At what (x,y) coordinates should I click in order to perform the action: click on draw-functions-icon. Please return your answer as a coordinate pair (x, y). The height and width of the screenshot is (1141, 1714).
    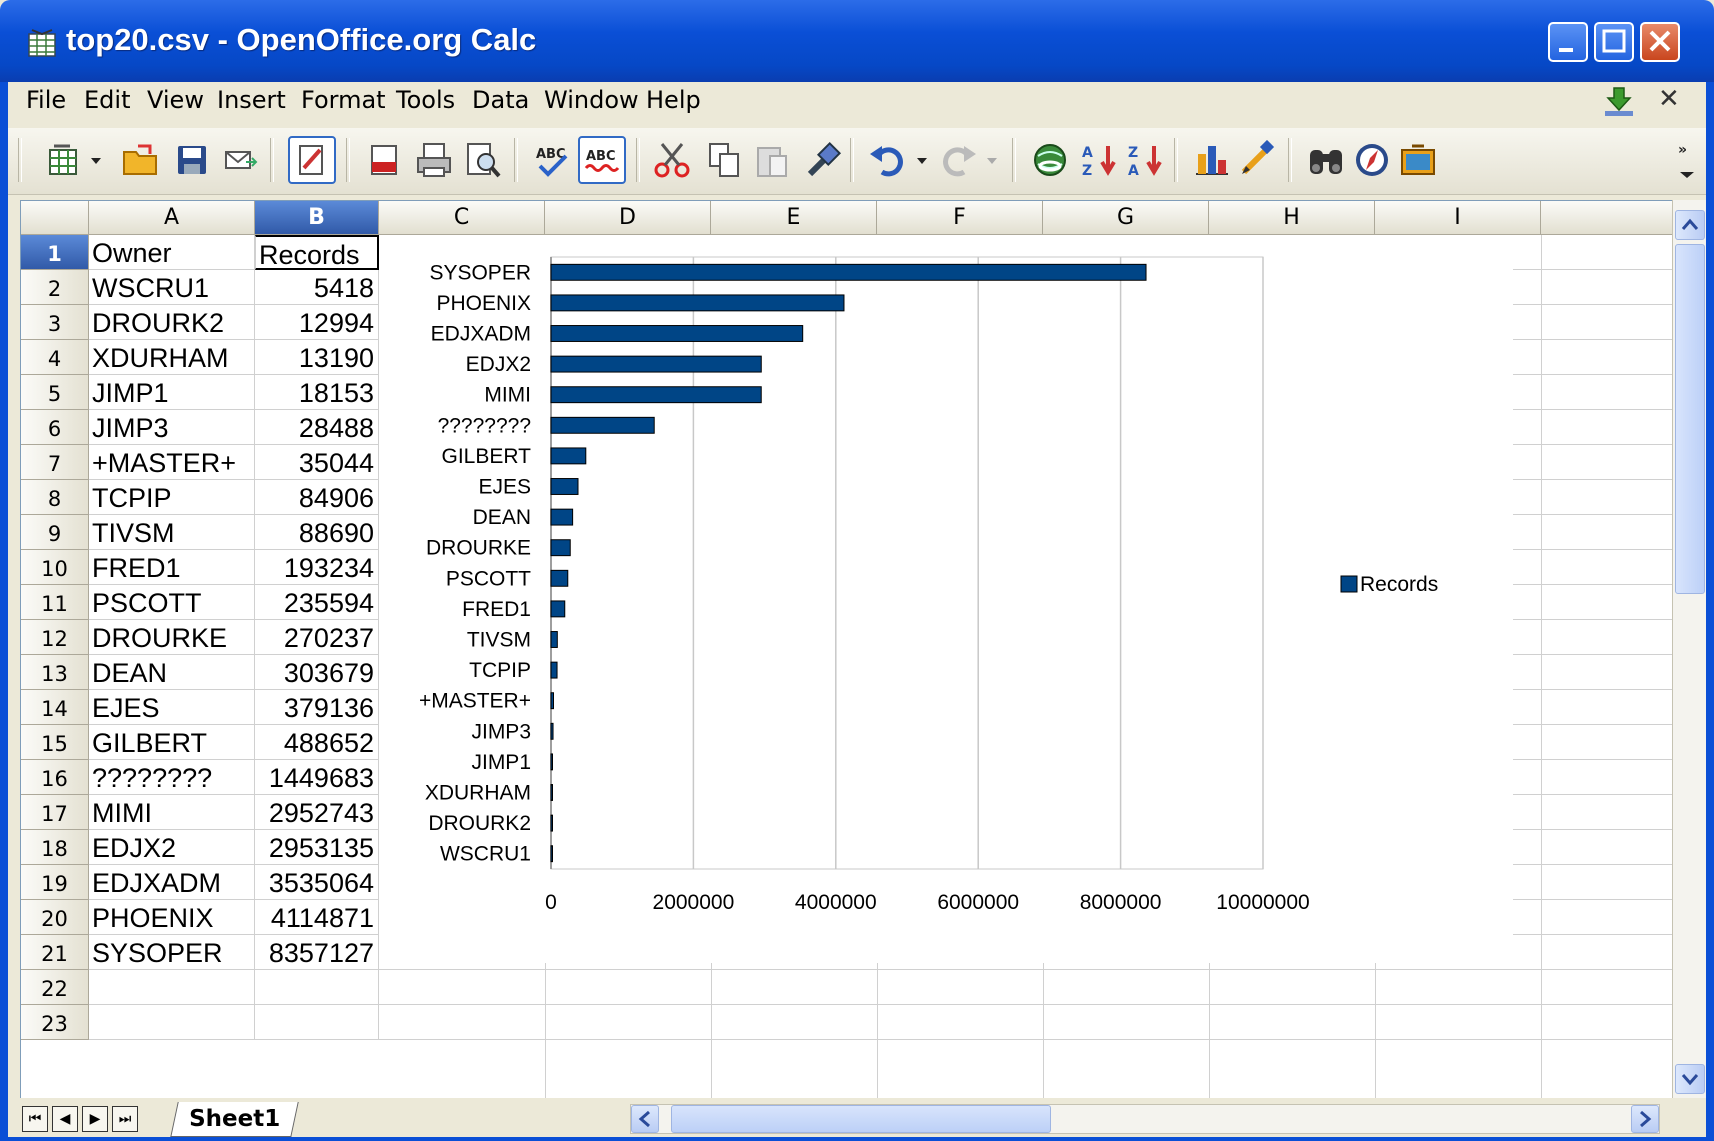
    Looking at the image, I should click on (1258, 160).